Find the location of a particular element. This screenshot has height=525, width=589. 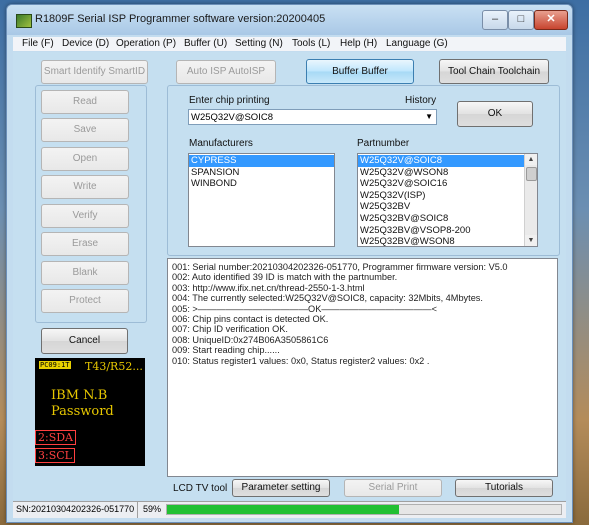

partnumber-scrollbar: ▲ ▼ is located at coordinates (530, 200).